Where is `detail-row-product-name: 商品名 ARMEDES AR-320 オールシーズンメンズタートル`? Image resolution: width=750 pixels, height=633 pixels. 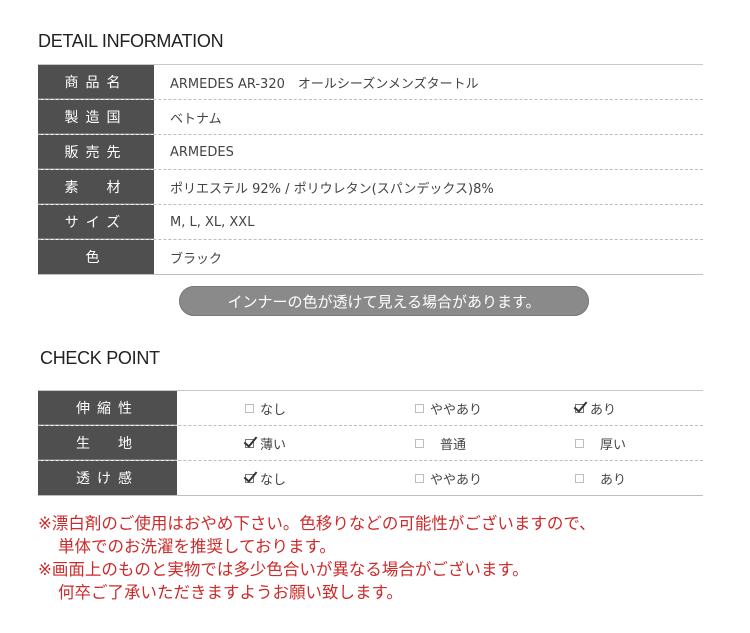 detail-row-product-name: 商品名 ARMEDES AR-320 オールシーズンメンズタートル is located at coordinates (370, 82).